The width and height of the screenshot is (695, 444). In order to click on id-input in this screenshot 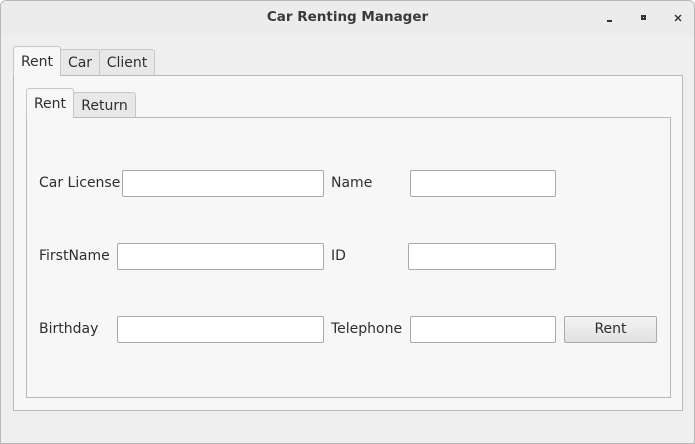, I will do `click(482, 256)`.